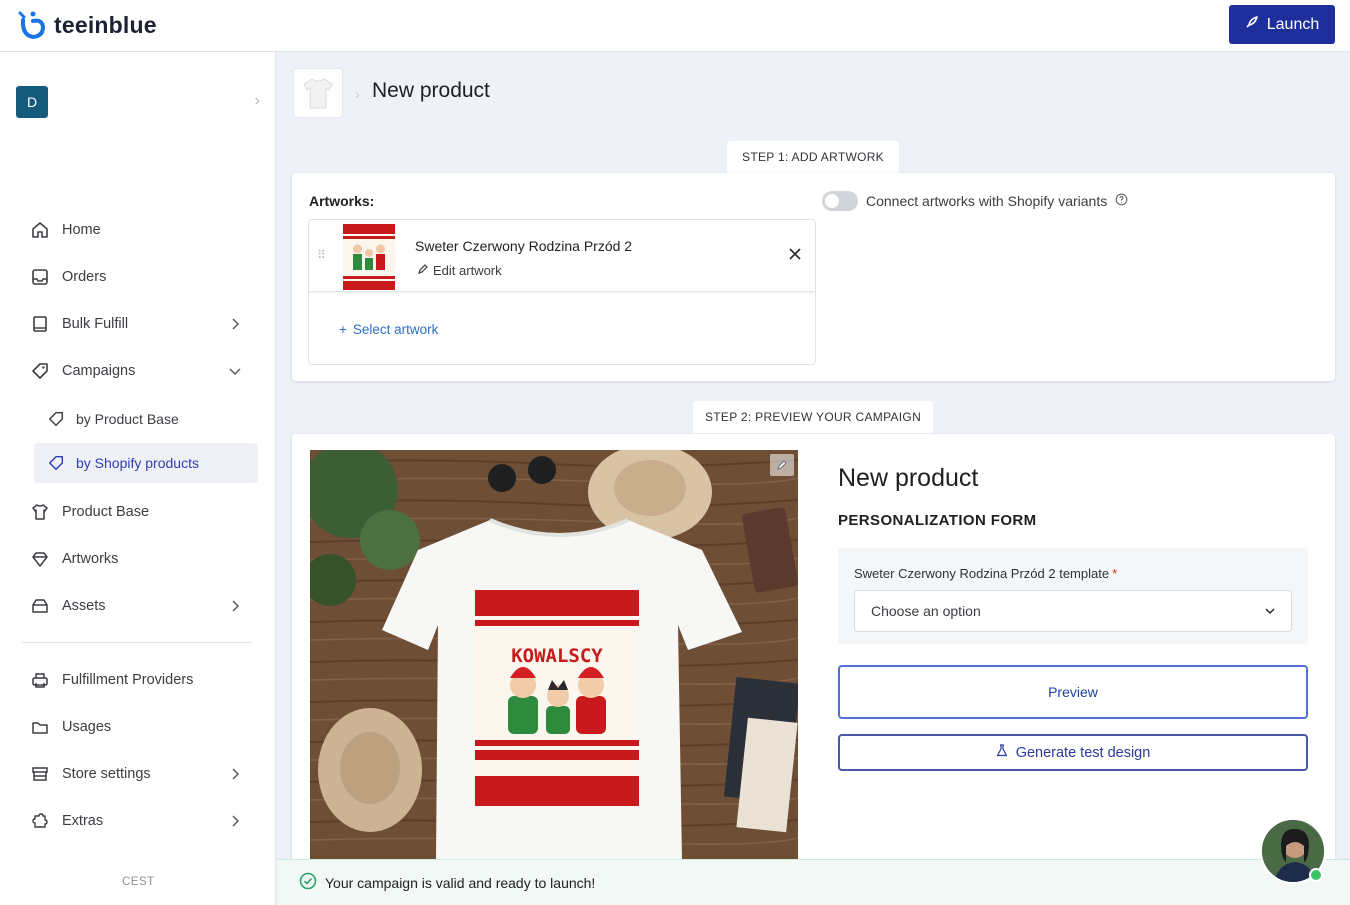 The image size is (1350, 905). Describe the element at coordinates (982, 573) in the screenshot. I see `template-field-text: Sweter Czerwony Rodzina Przód 2 template` at that location.